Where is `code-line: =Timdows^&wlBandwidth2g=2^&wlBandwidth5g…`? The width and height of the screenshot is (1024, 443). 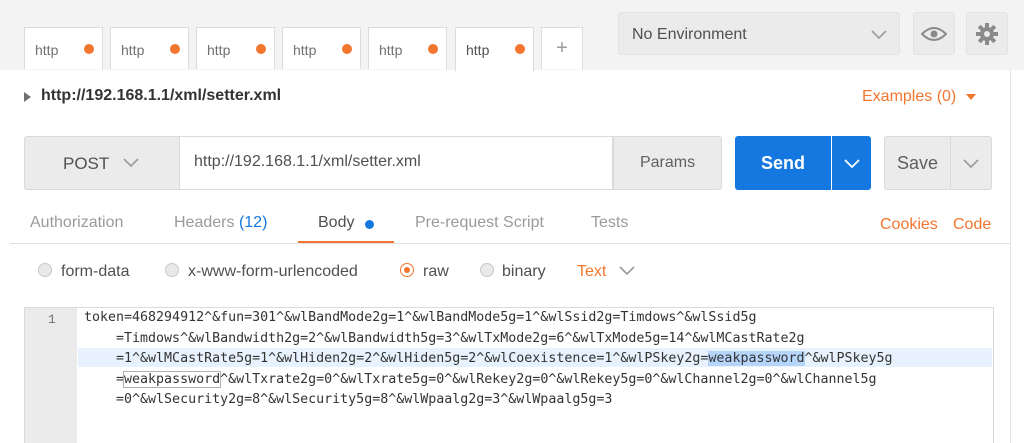 code-line: =Timdows^&wlBandwidth2g=2^&wlBandwidth5g… is located at coordinates (444, 338).